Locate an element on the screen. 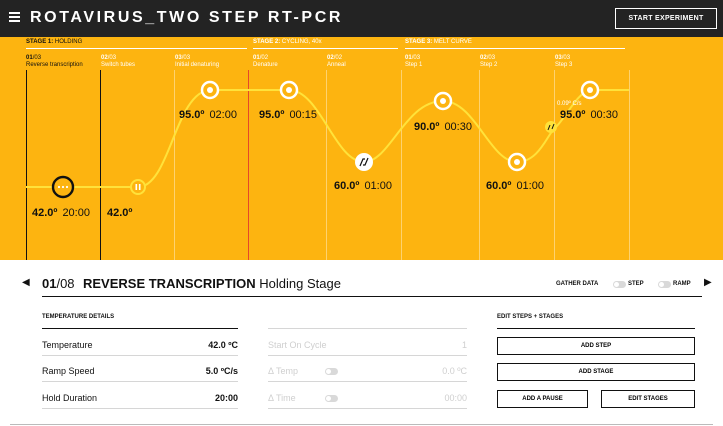  edit-stages-button: EDIT STAGES is located at coordinates (648, 399).